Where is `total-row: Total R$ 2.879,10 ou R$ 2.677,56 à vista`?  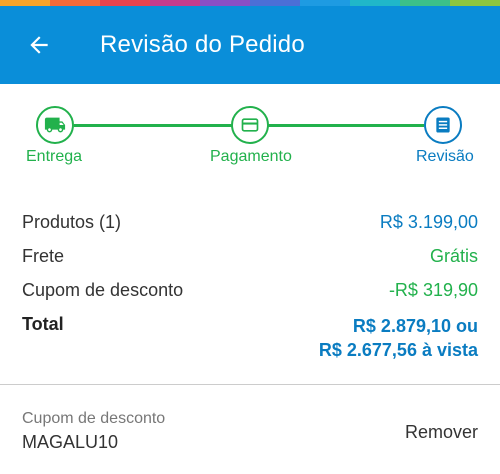 total-row: Total R$ 2.879,10 ou R$ 2.677,56 à vista is located at coordinates (250, 338).